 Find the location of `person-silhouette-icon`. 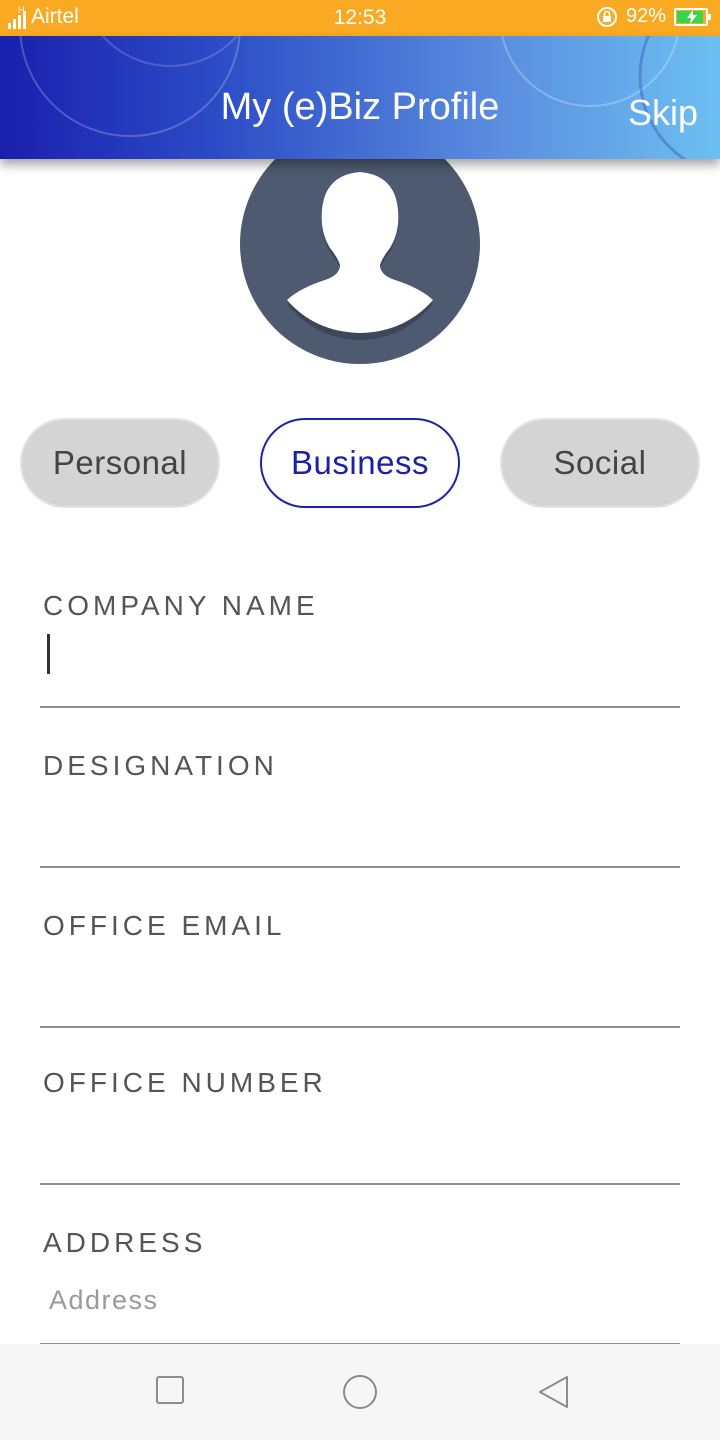

person-silhouette-icon is located at coordinates (360, 244).